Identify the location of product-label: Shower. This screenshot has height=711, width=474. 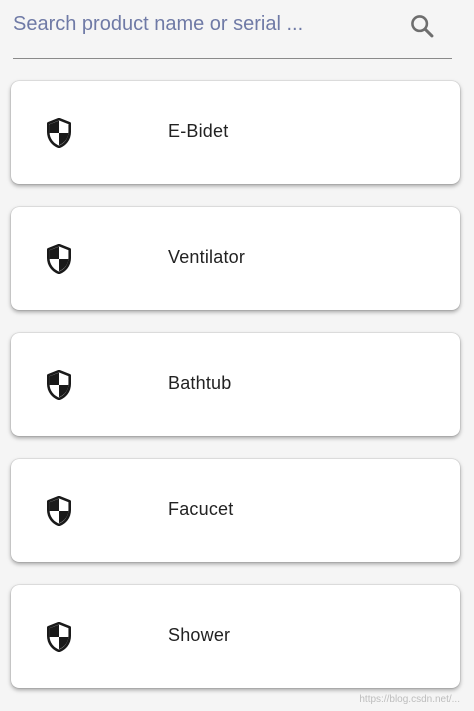
(199, 635).